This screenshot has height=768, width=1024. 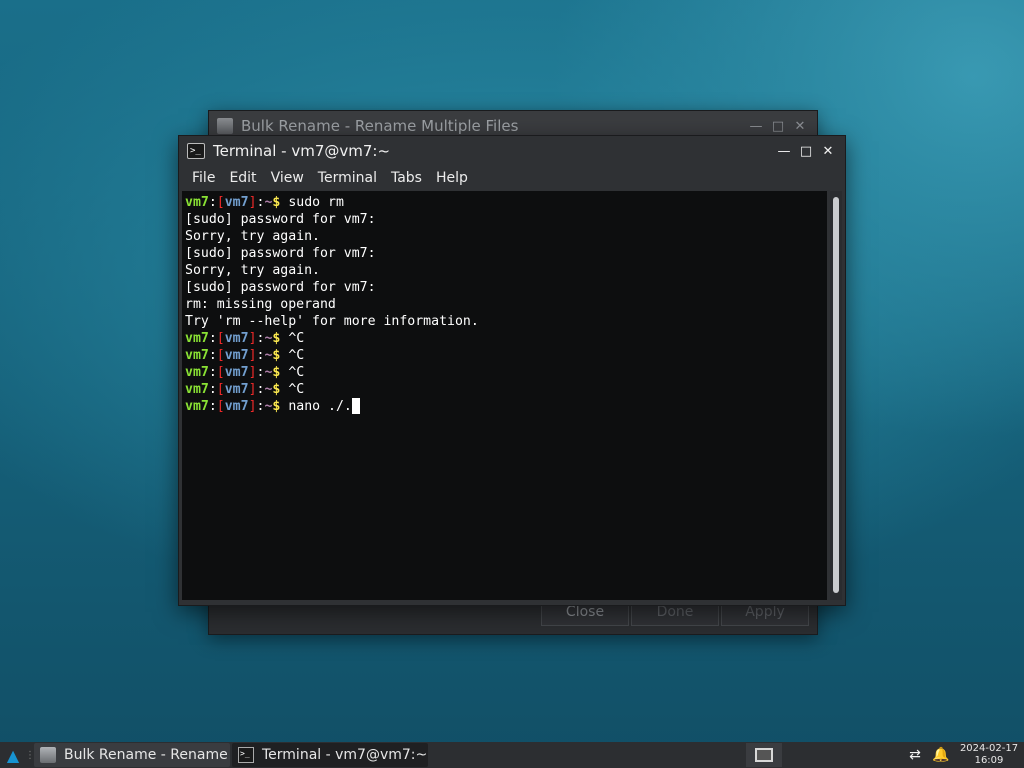 What do you see at coordinates (345, 755) in the screenshot?
I see `taskbar-item-label: Terminal - vm7@vm7:~` at bounding box center [345, 755].